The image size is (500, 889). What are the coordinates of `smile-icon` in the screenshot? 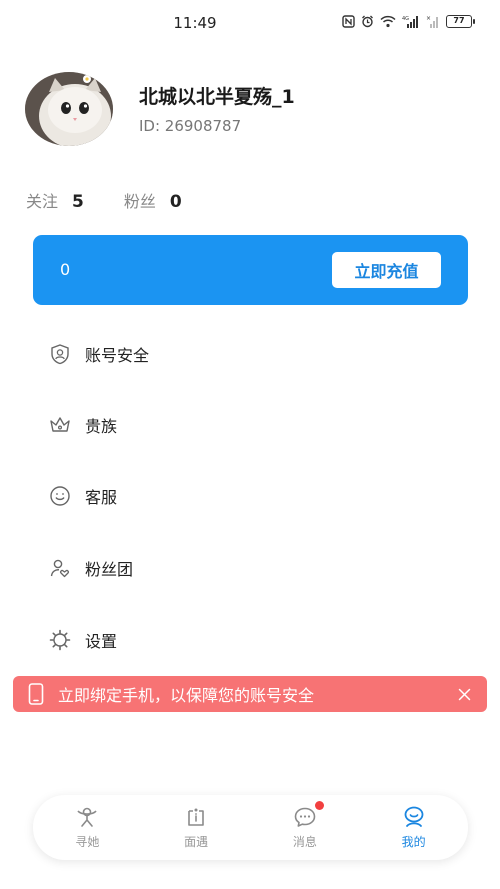 It's located at (60, 496).